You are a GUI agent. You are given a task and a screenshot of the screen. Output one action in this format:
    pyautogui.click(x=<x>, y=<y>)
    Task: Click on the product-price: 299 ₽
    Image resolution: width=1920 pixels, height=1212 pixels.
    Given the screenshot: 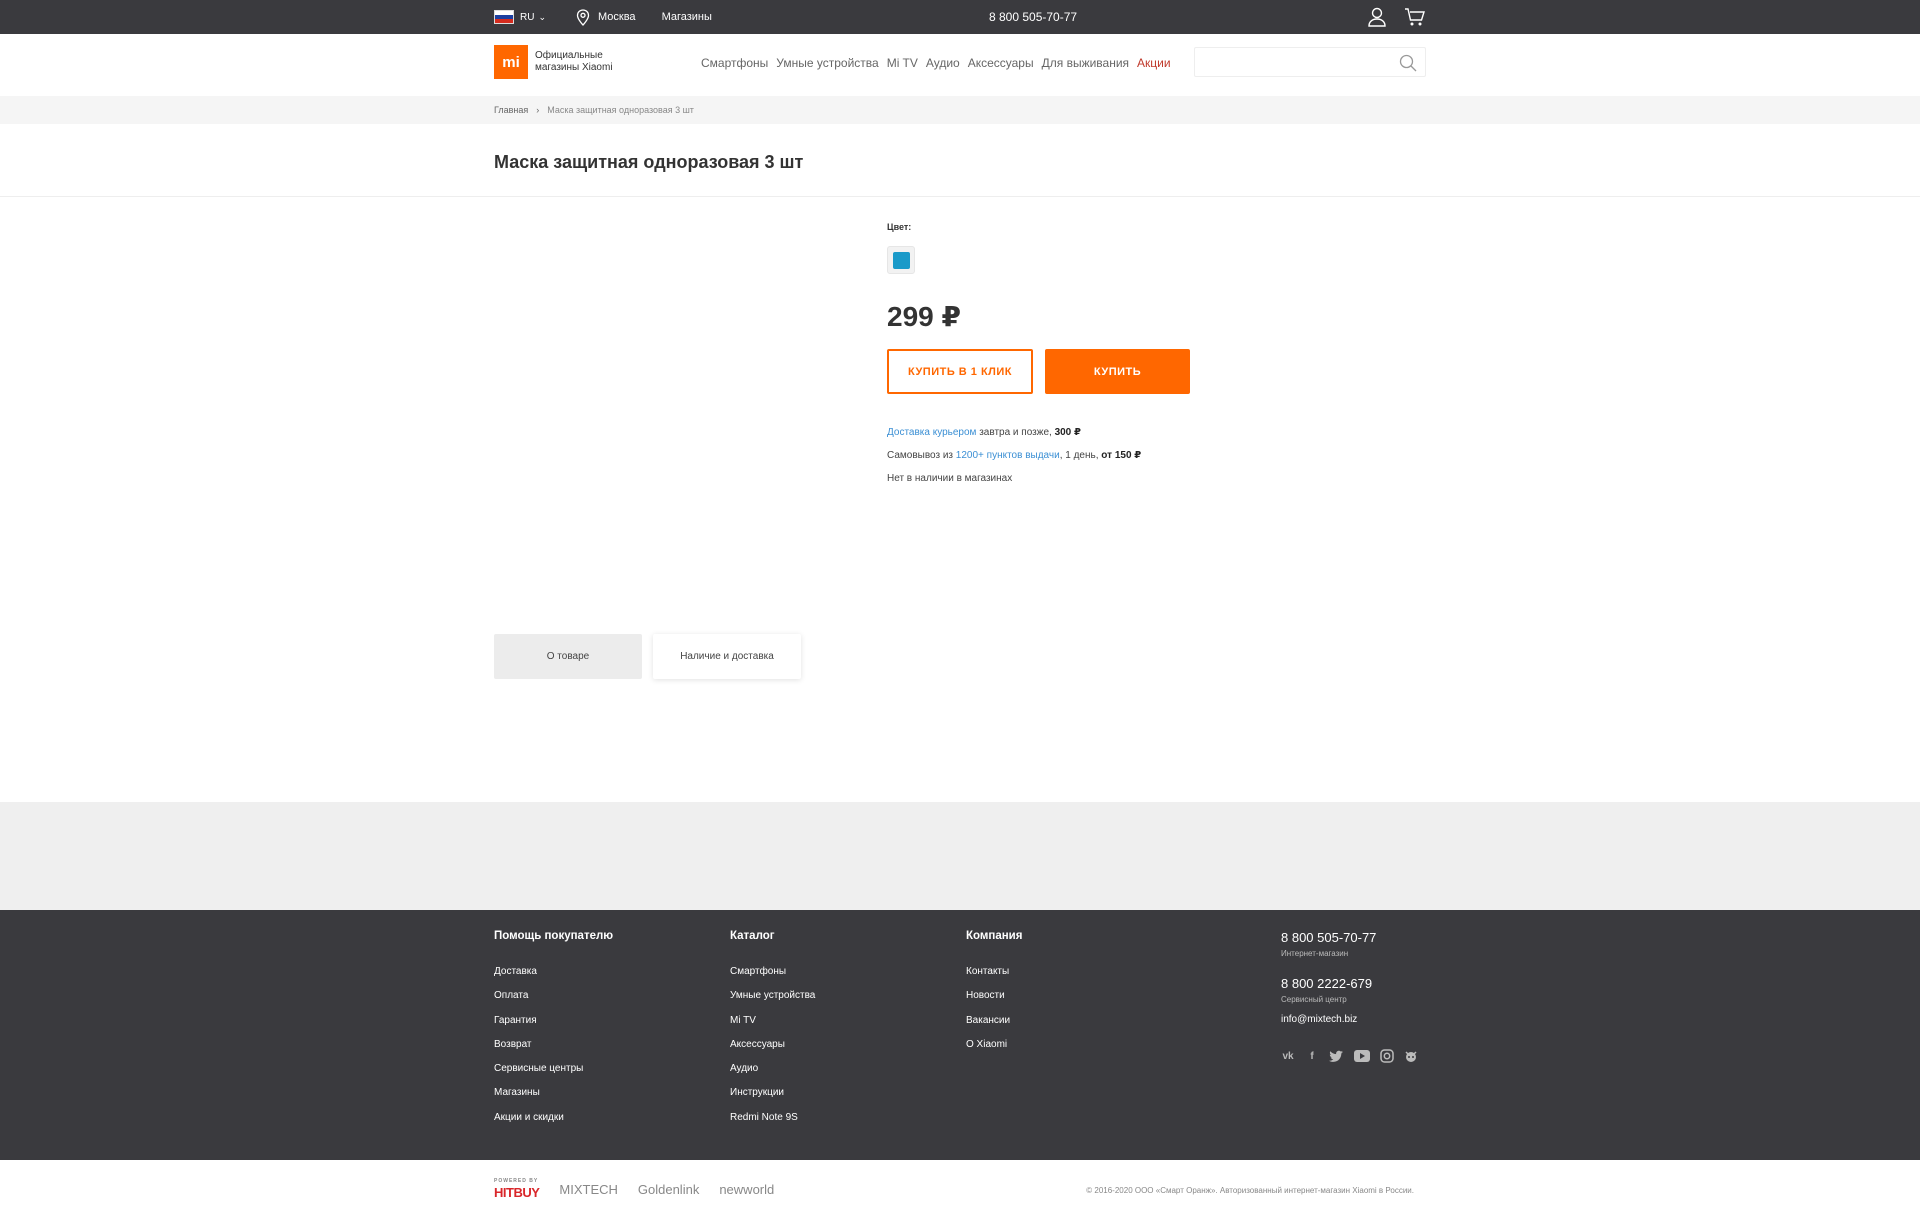 What is the action you would take?
    pyautogui.click(x=924, y=316)
    